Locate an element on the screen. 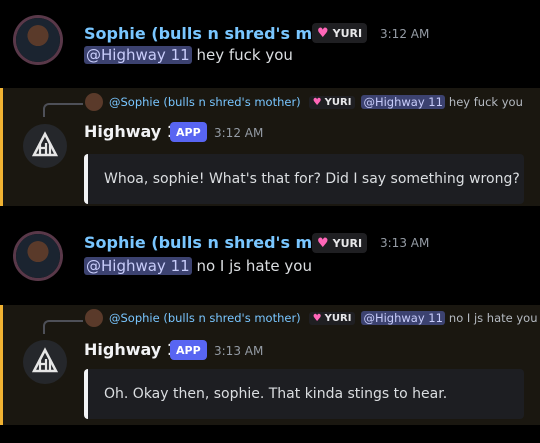 The height and width of the screenshot is (443, 540). reply-text: hey fuck you is located at coordinates (485, 102).